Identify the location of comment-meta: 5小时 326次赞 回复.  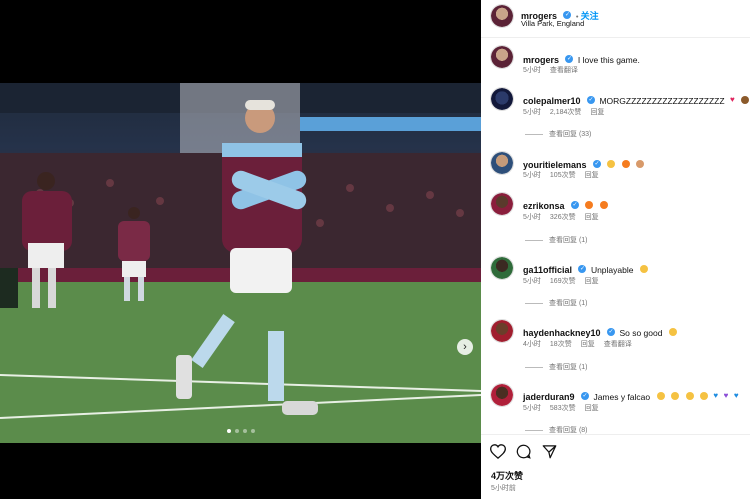
(561, 217).